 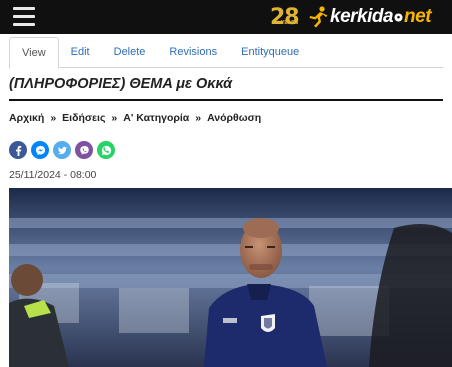 What do you see at coordinates (362, 16) in the screenshot?
I see `brand-word: kerkida` at bounding box center [362, 16].